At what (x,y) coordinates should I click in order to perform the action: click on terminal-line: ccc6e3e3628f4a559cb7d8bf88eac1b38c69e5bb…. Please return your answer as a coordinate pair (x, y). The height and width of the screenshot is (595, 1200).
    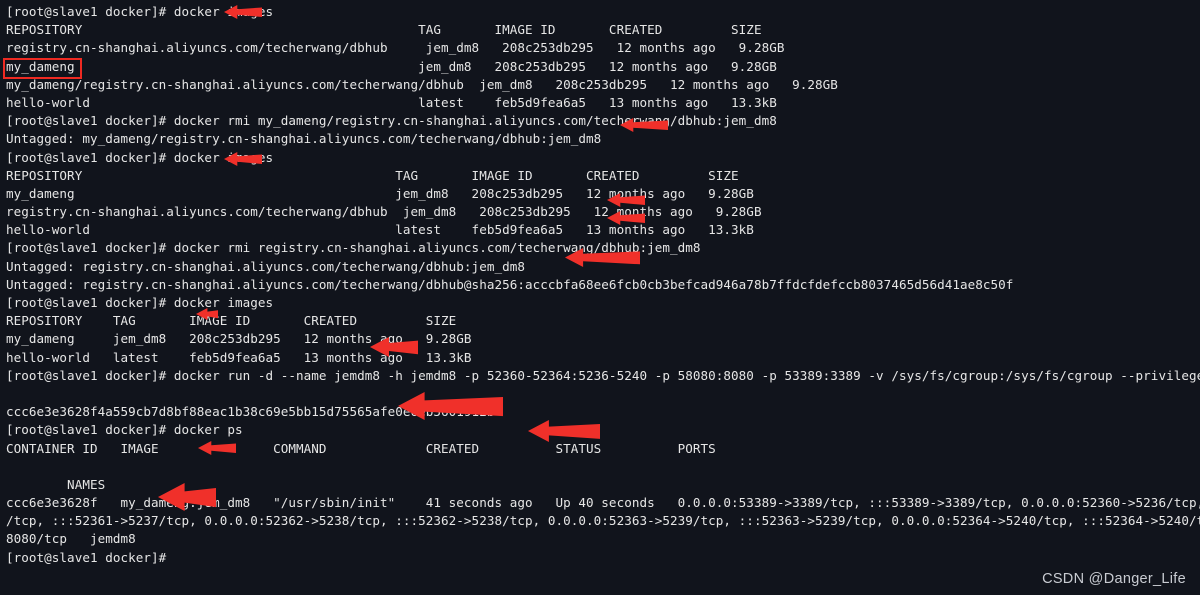
    Looking at the image, I should click on (250, 412).